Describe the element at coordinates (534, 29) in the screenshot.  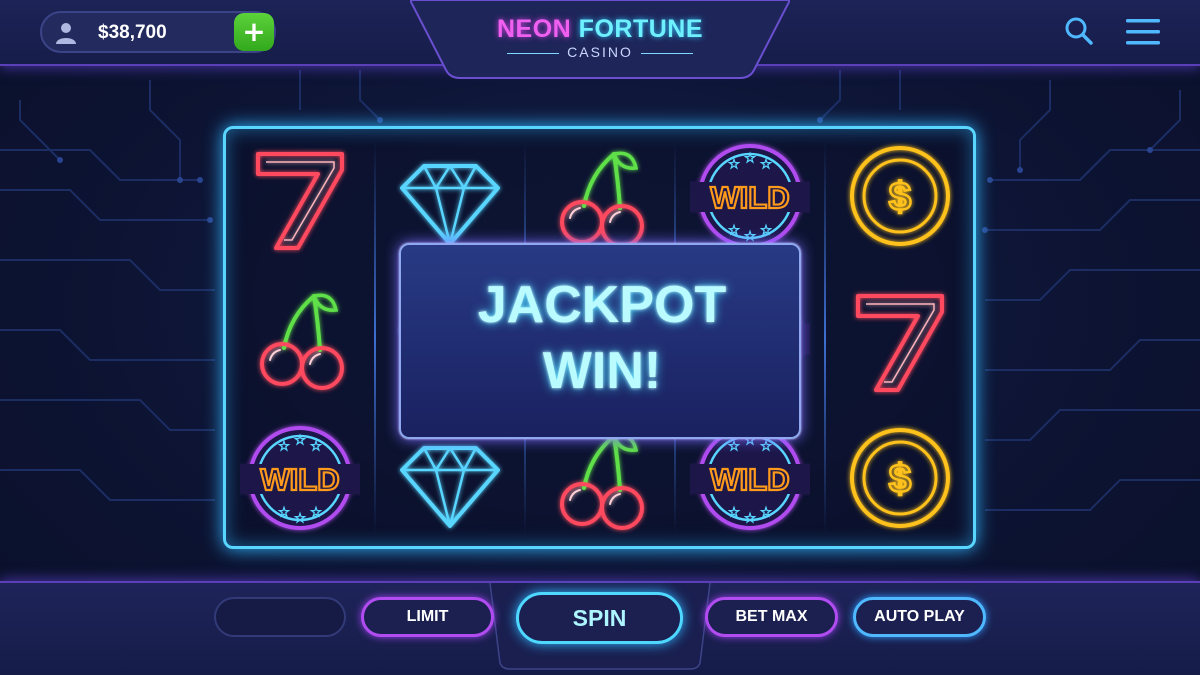
I see `title-word-neon: NEON` at that location.